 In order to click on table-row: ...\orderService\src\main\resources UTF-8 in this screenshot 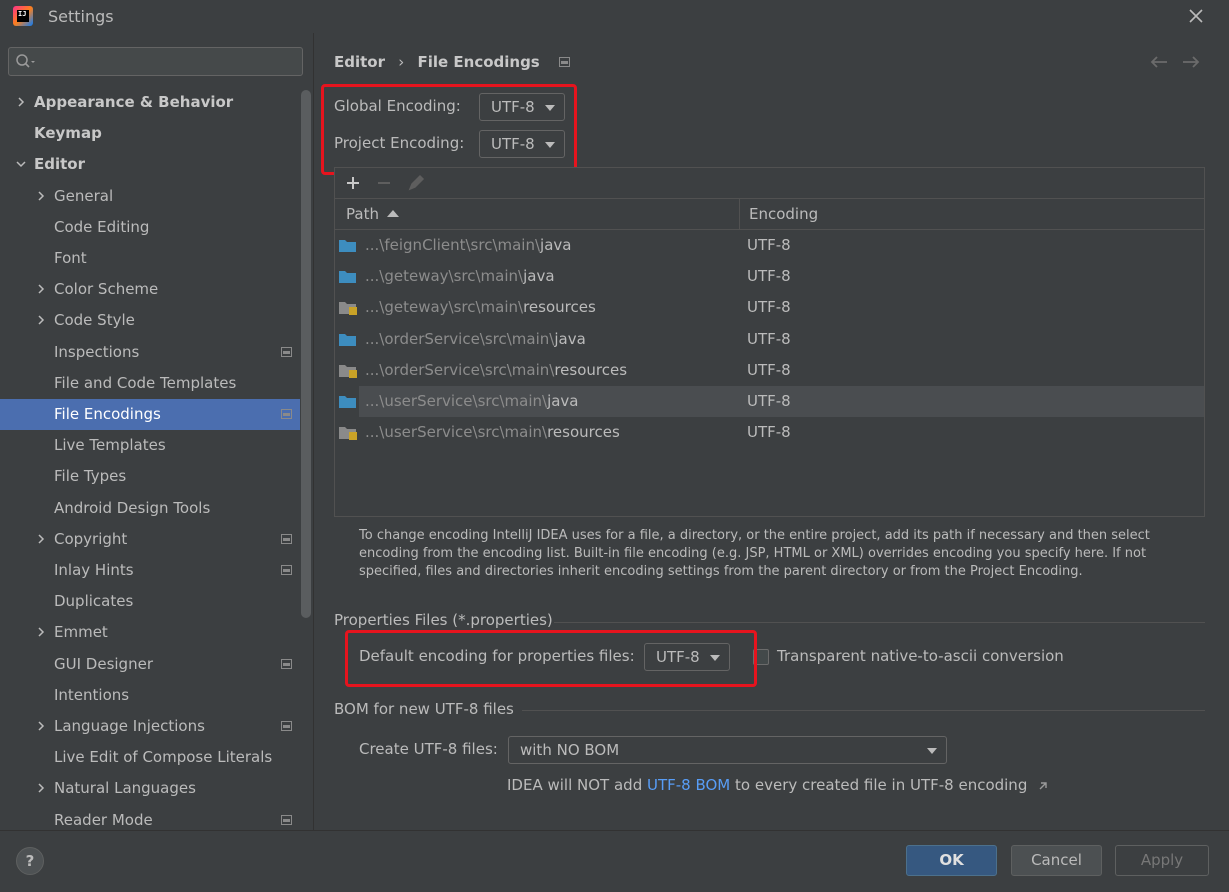, I will do `click(769, 370)`.